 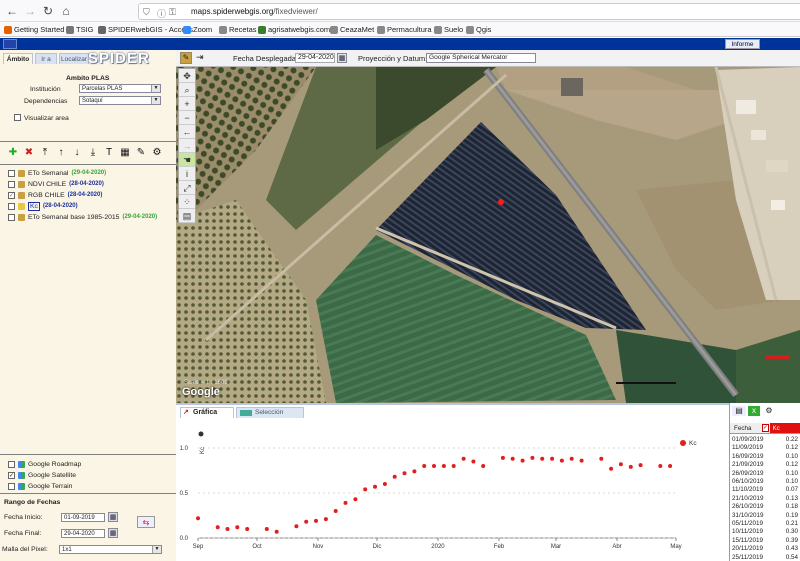 I want to click on reload-icon: ↻, so click(x=48, y=11).